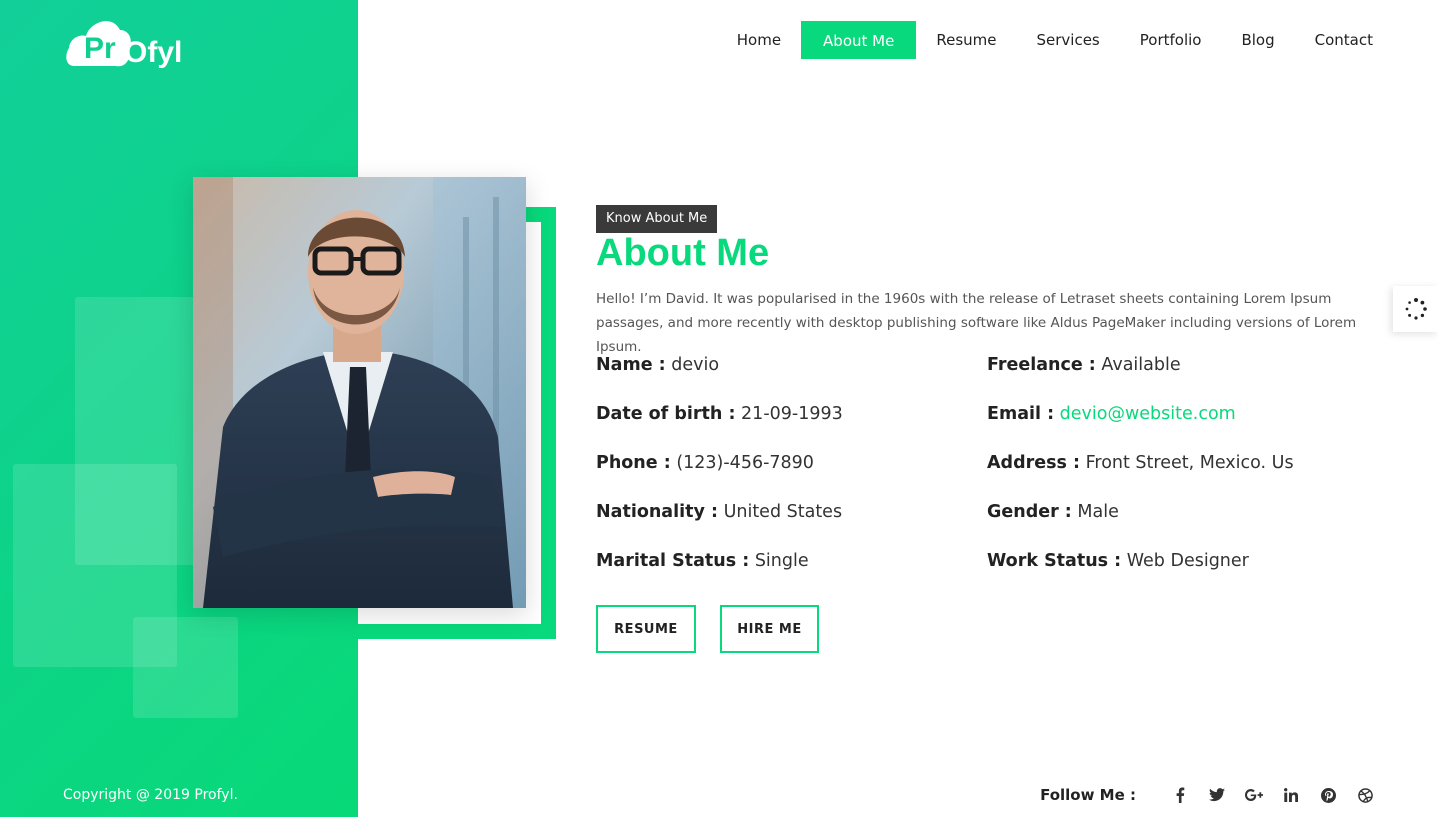  Describe the element at coordinates (1291, 795) in the screenshot. I see `linkedin-icon` at that location.